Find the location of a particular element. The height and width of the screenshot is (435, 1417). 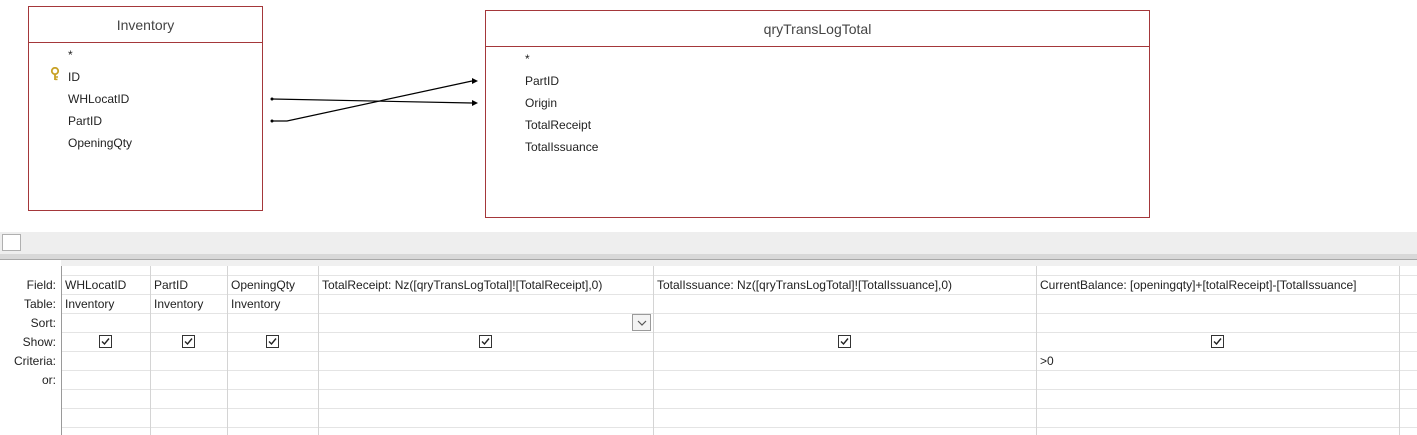

field-inventory-all: * is located at coordinates (70, 55).